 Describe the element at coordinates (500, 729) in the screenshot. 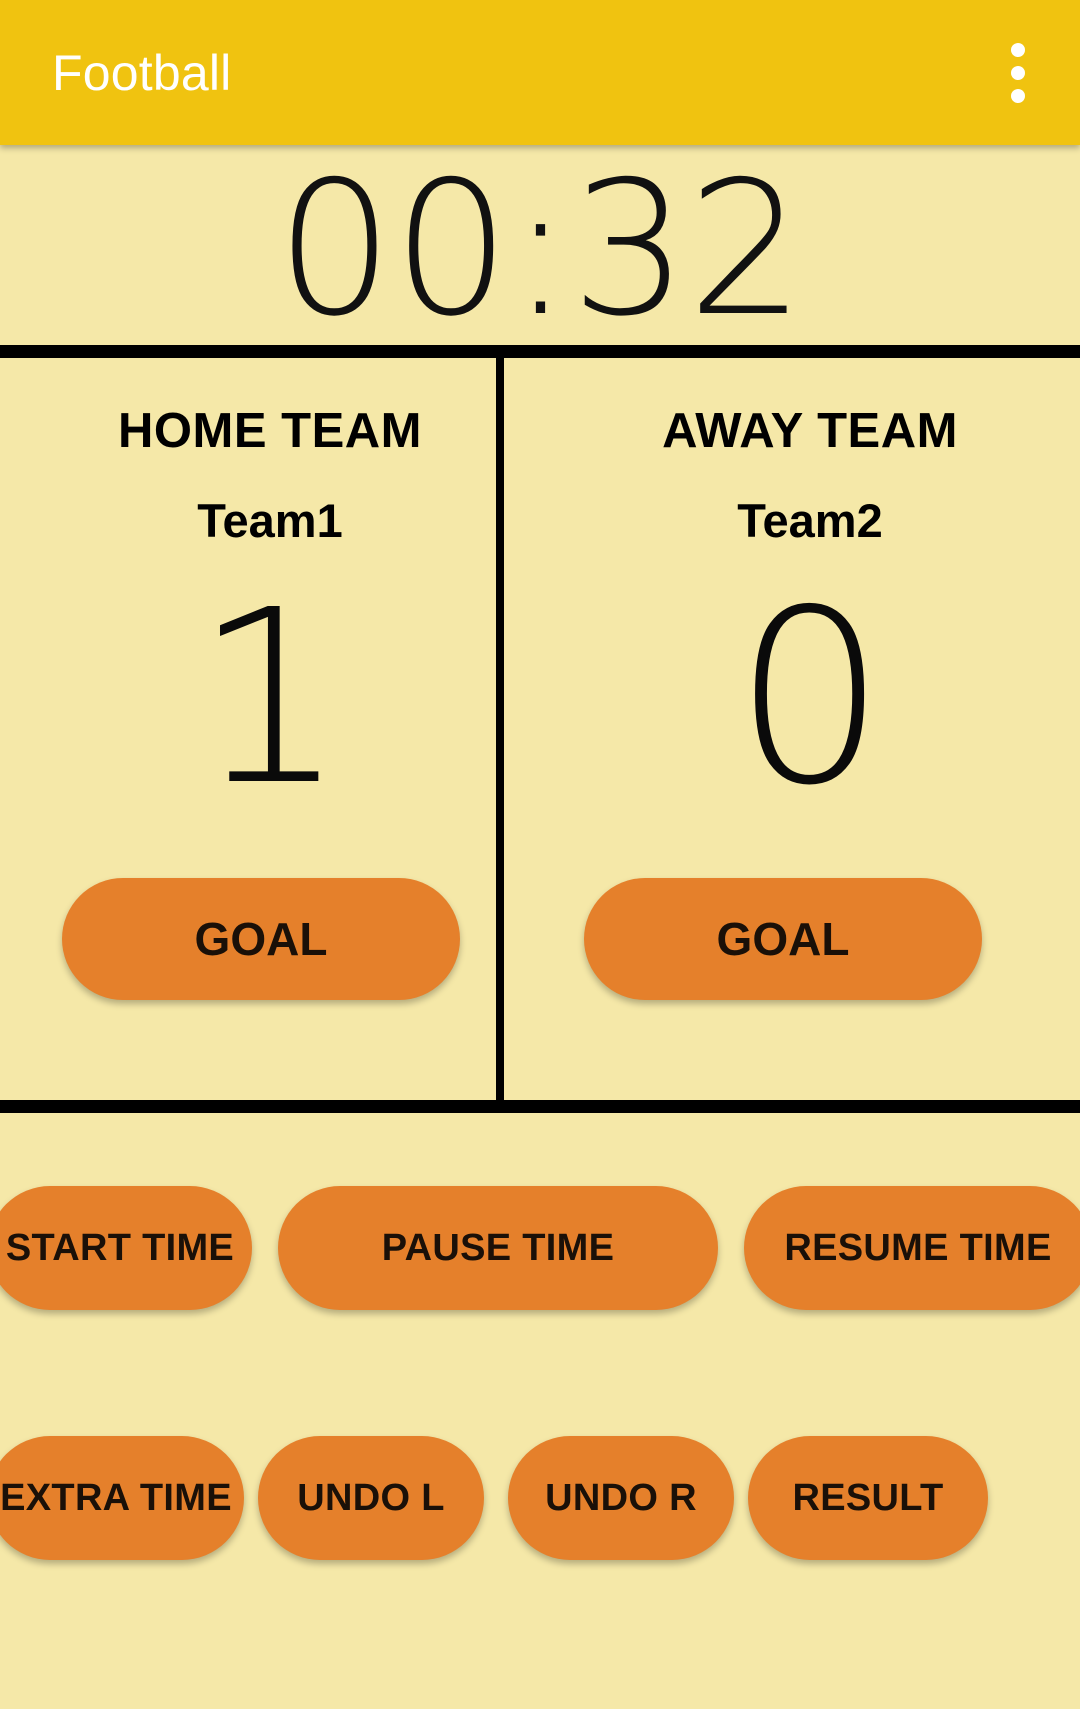

I see `divider-vertical` at that location.